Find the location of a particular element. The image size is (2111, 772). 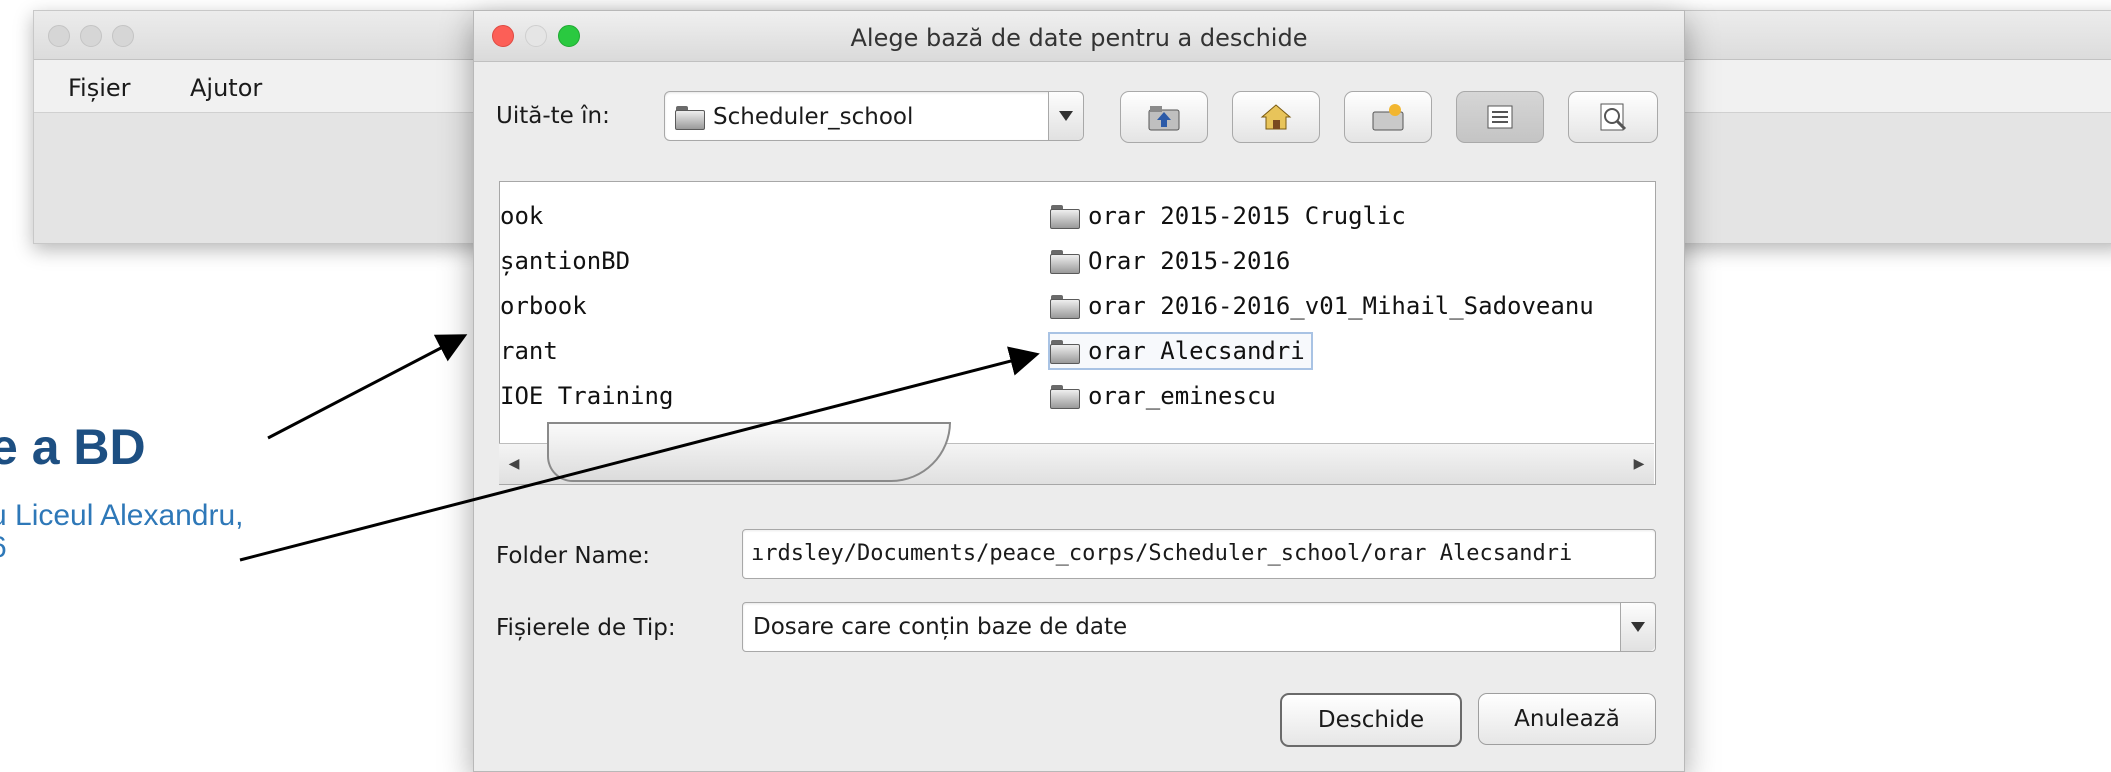

annotation-arrows is located at coordinates (639, 448).